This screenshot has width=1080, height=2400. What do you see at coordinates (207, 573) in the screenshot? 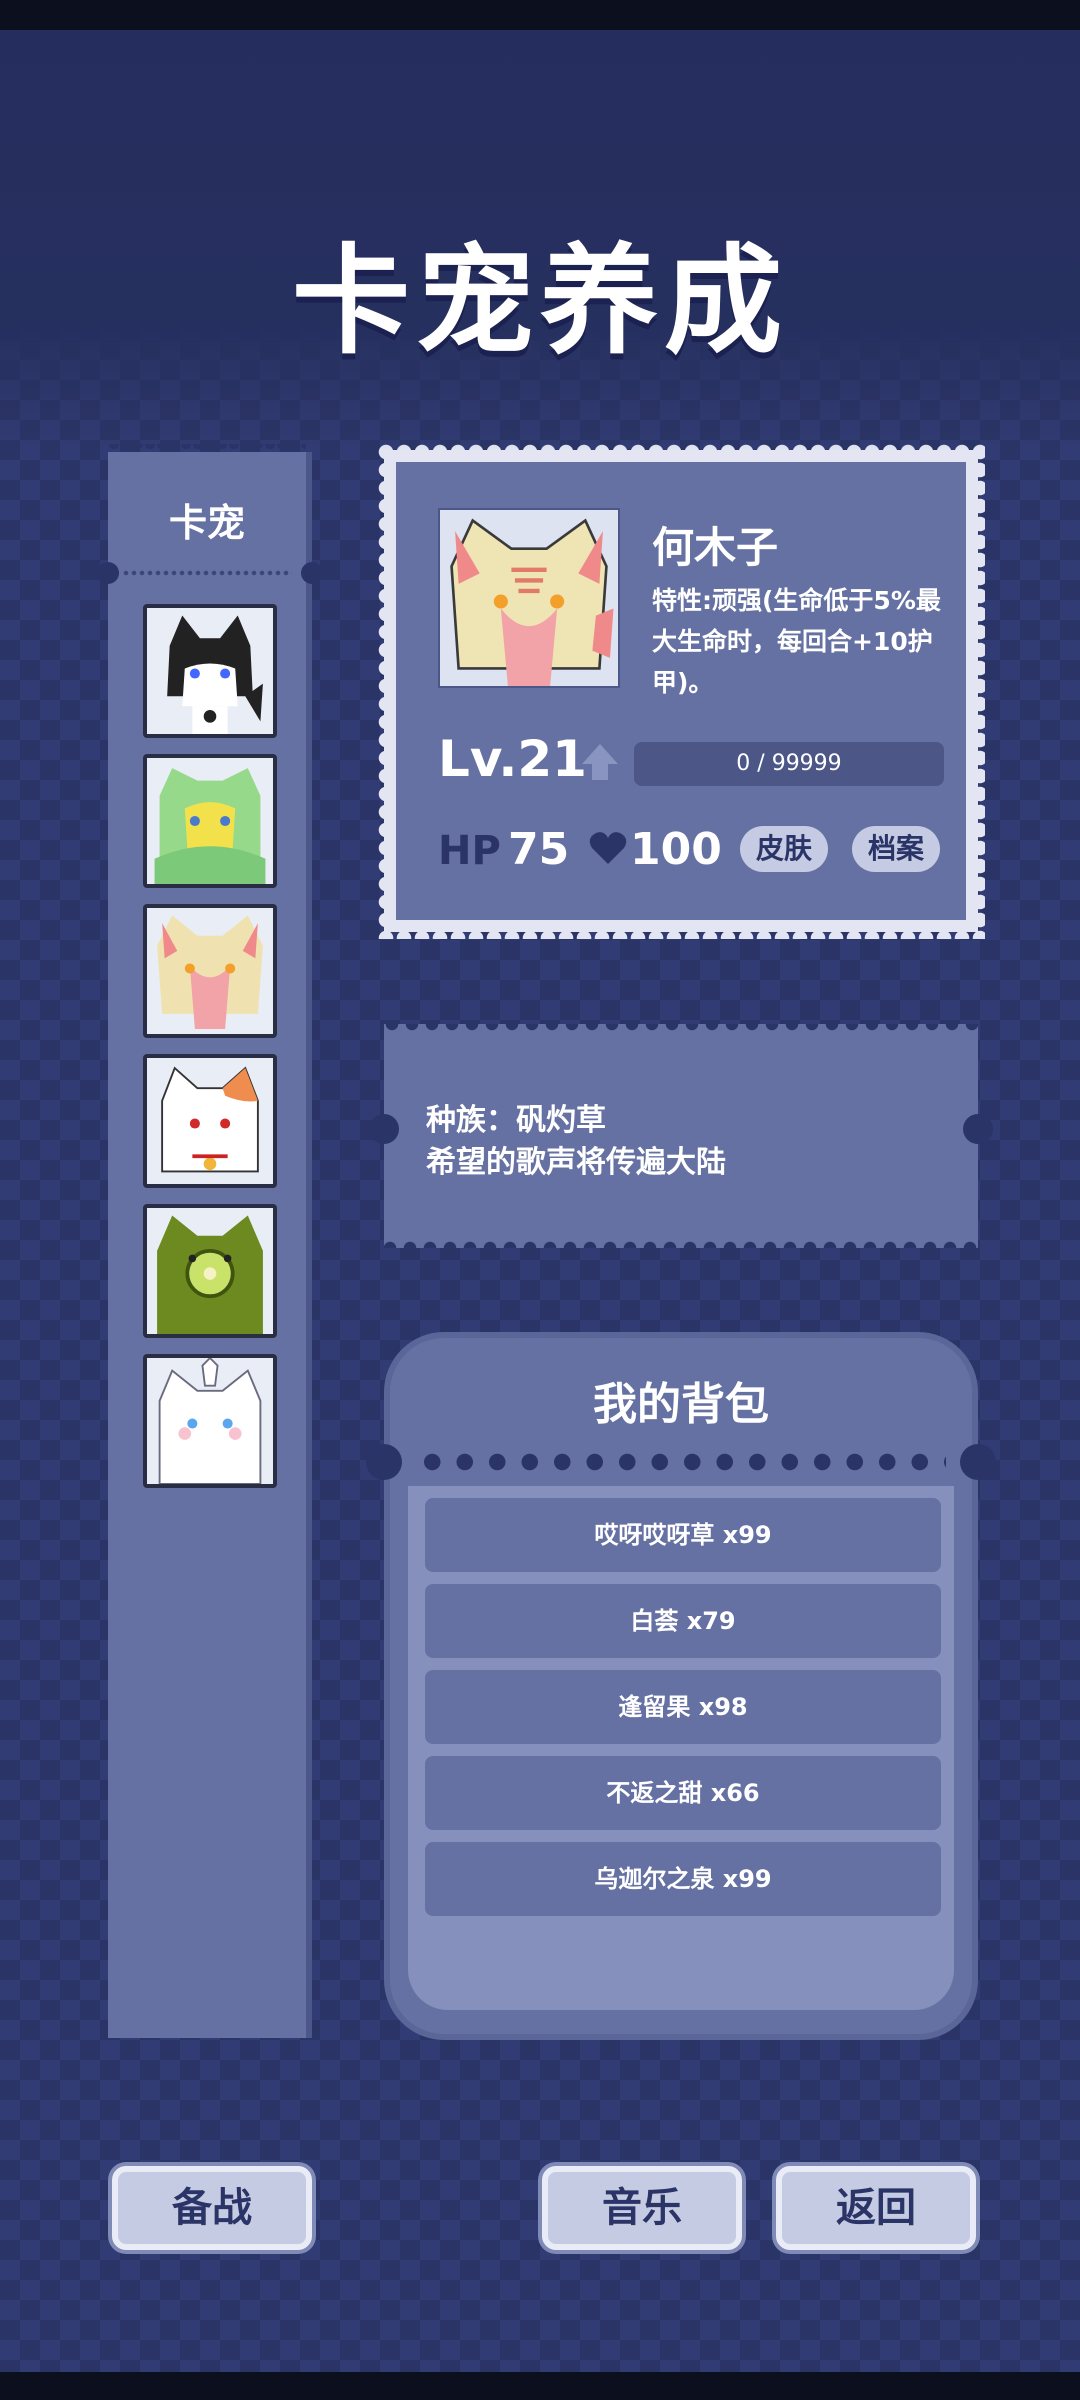
I see `sidebar-divider` at bounding box center [207, 573].